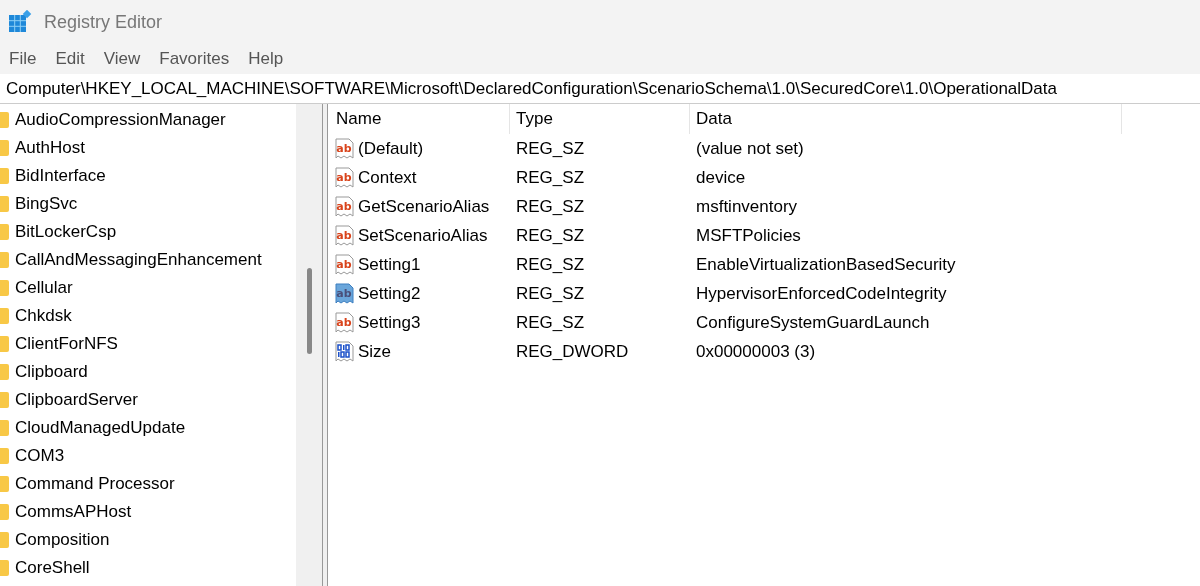 This screenshot has height=586, width=1200. What do you see at coordinates (148, 288) in the screenshot?
I see `tree-item: Cellular` at bounding box center [148, 288].